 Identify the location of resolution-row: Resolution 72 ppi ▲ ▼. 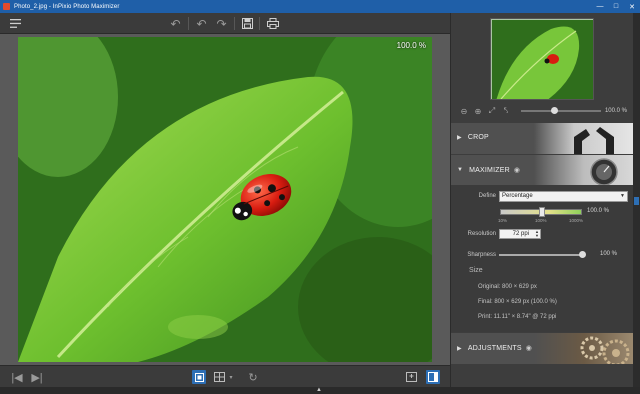
(542, 234).